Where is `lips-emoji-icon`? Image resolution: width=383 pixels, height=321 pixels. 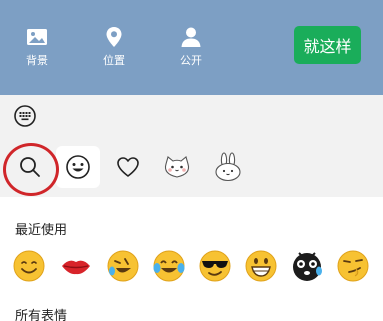
lips-emoji-icon is located at coordinates (76, 266).